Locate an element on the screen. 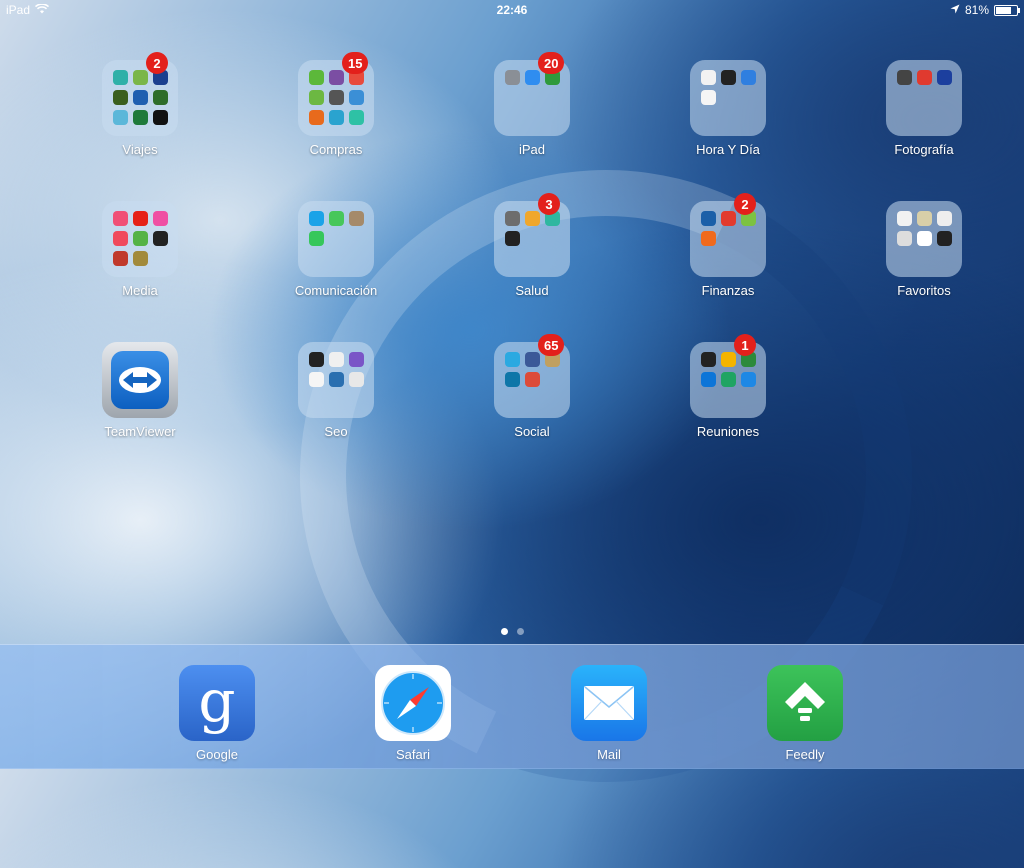  folder-favoritos: Favoritos is located at coordinates (924, 271).